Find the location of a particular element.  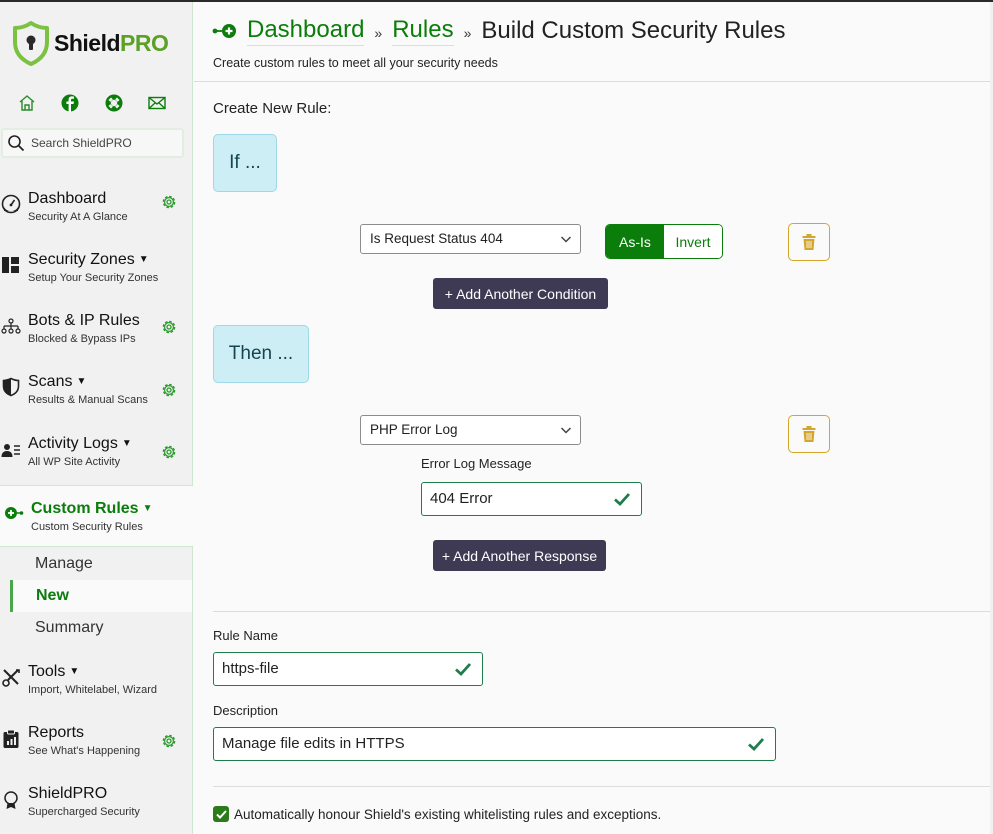

sidebar-item-dashboard: Dashboard Security At A Glance is located at coordinates (96, 215).